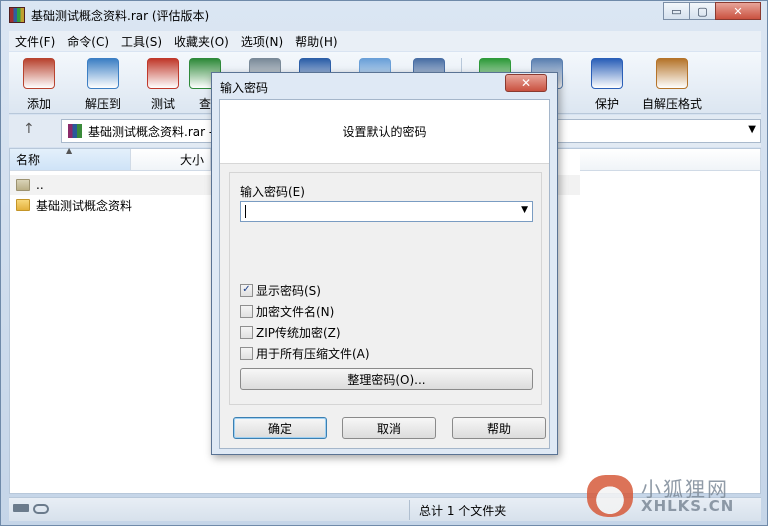  What do you see at coordinates (70, 158) in the screenshot?
I see `column-header-name: ▲ 名称` at bounding box center [70, 158].